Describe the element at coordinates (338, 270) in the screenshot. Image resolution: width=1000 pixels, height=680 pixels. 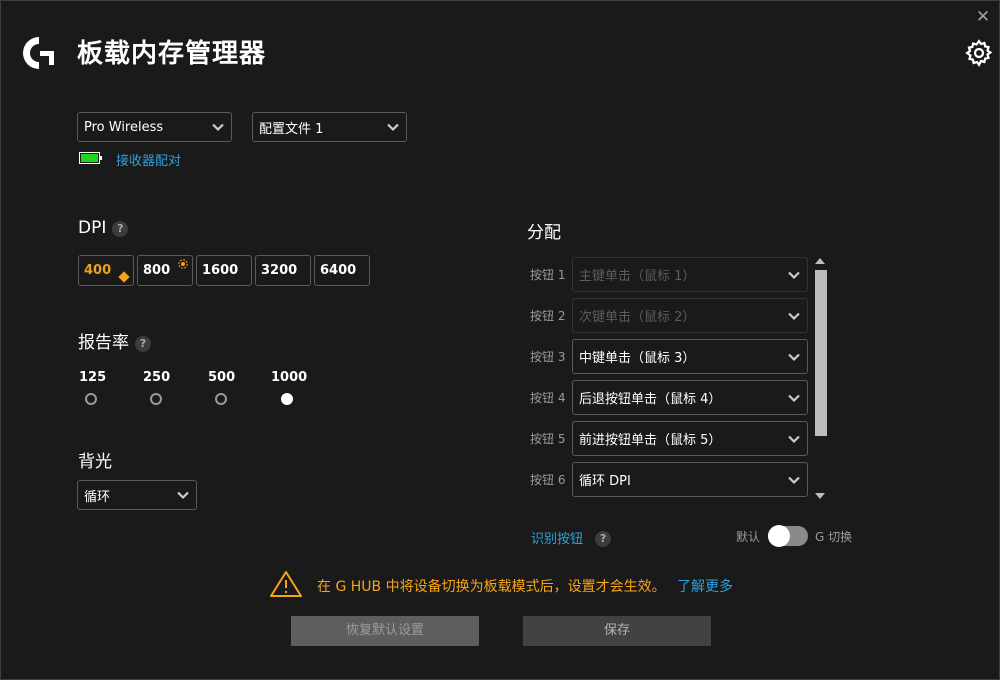
I see `dpi-value: 6400` at that location.